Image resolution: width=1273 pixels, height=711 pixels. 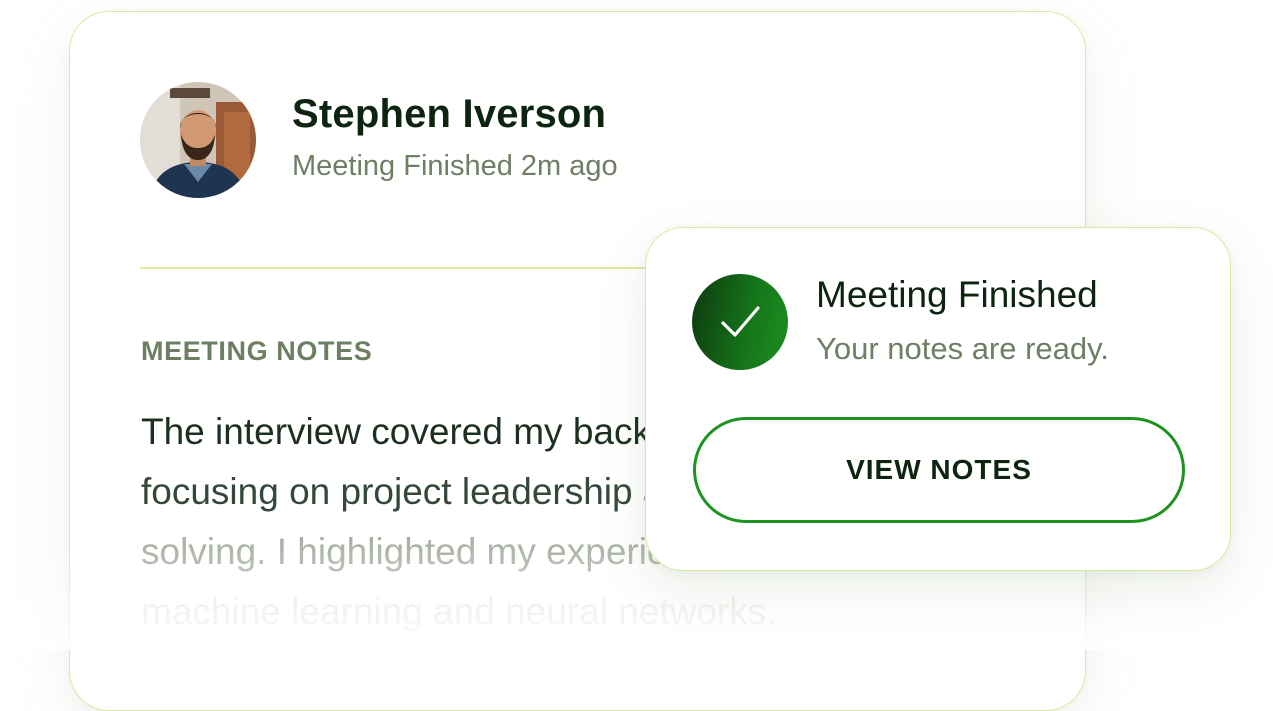 I want to click on notes-line: machine learning and neural networks., so click(x=459, y=611).